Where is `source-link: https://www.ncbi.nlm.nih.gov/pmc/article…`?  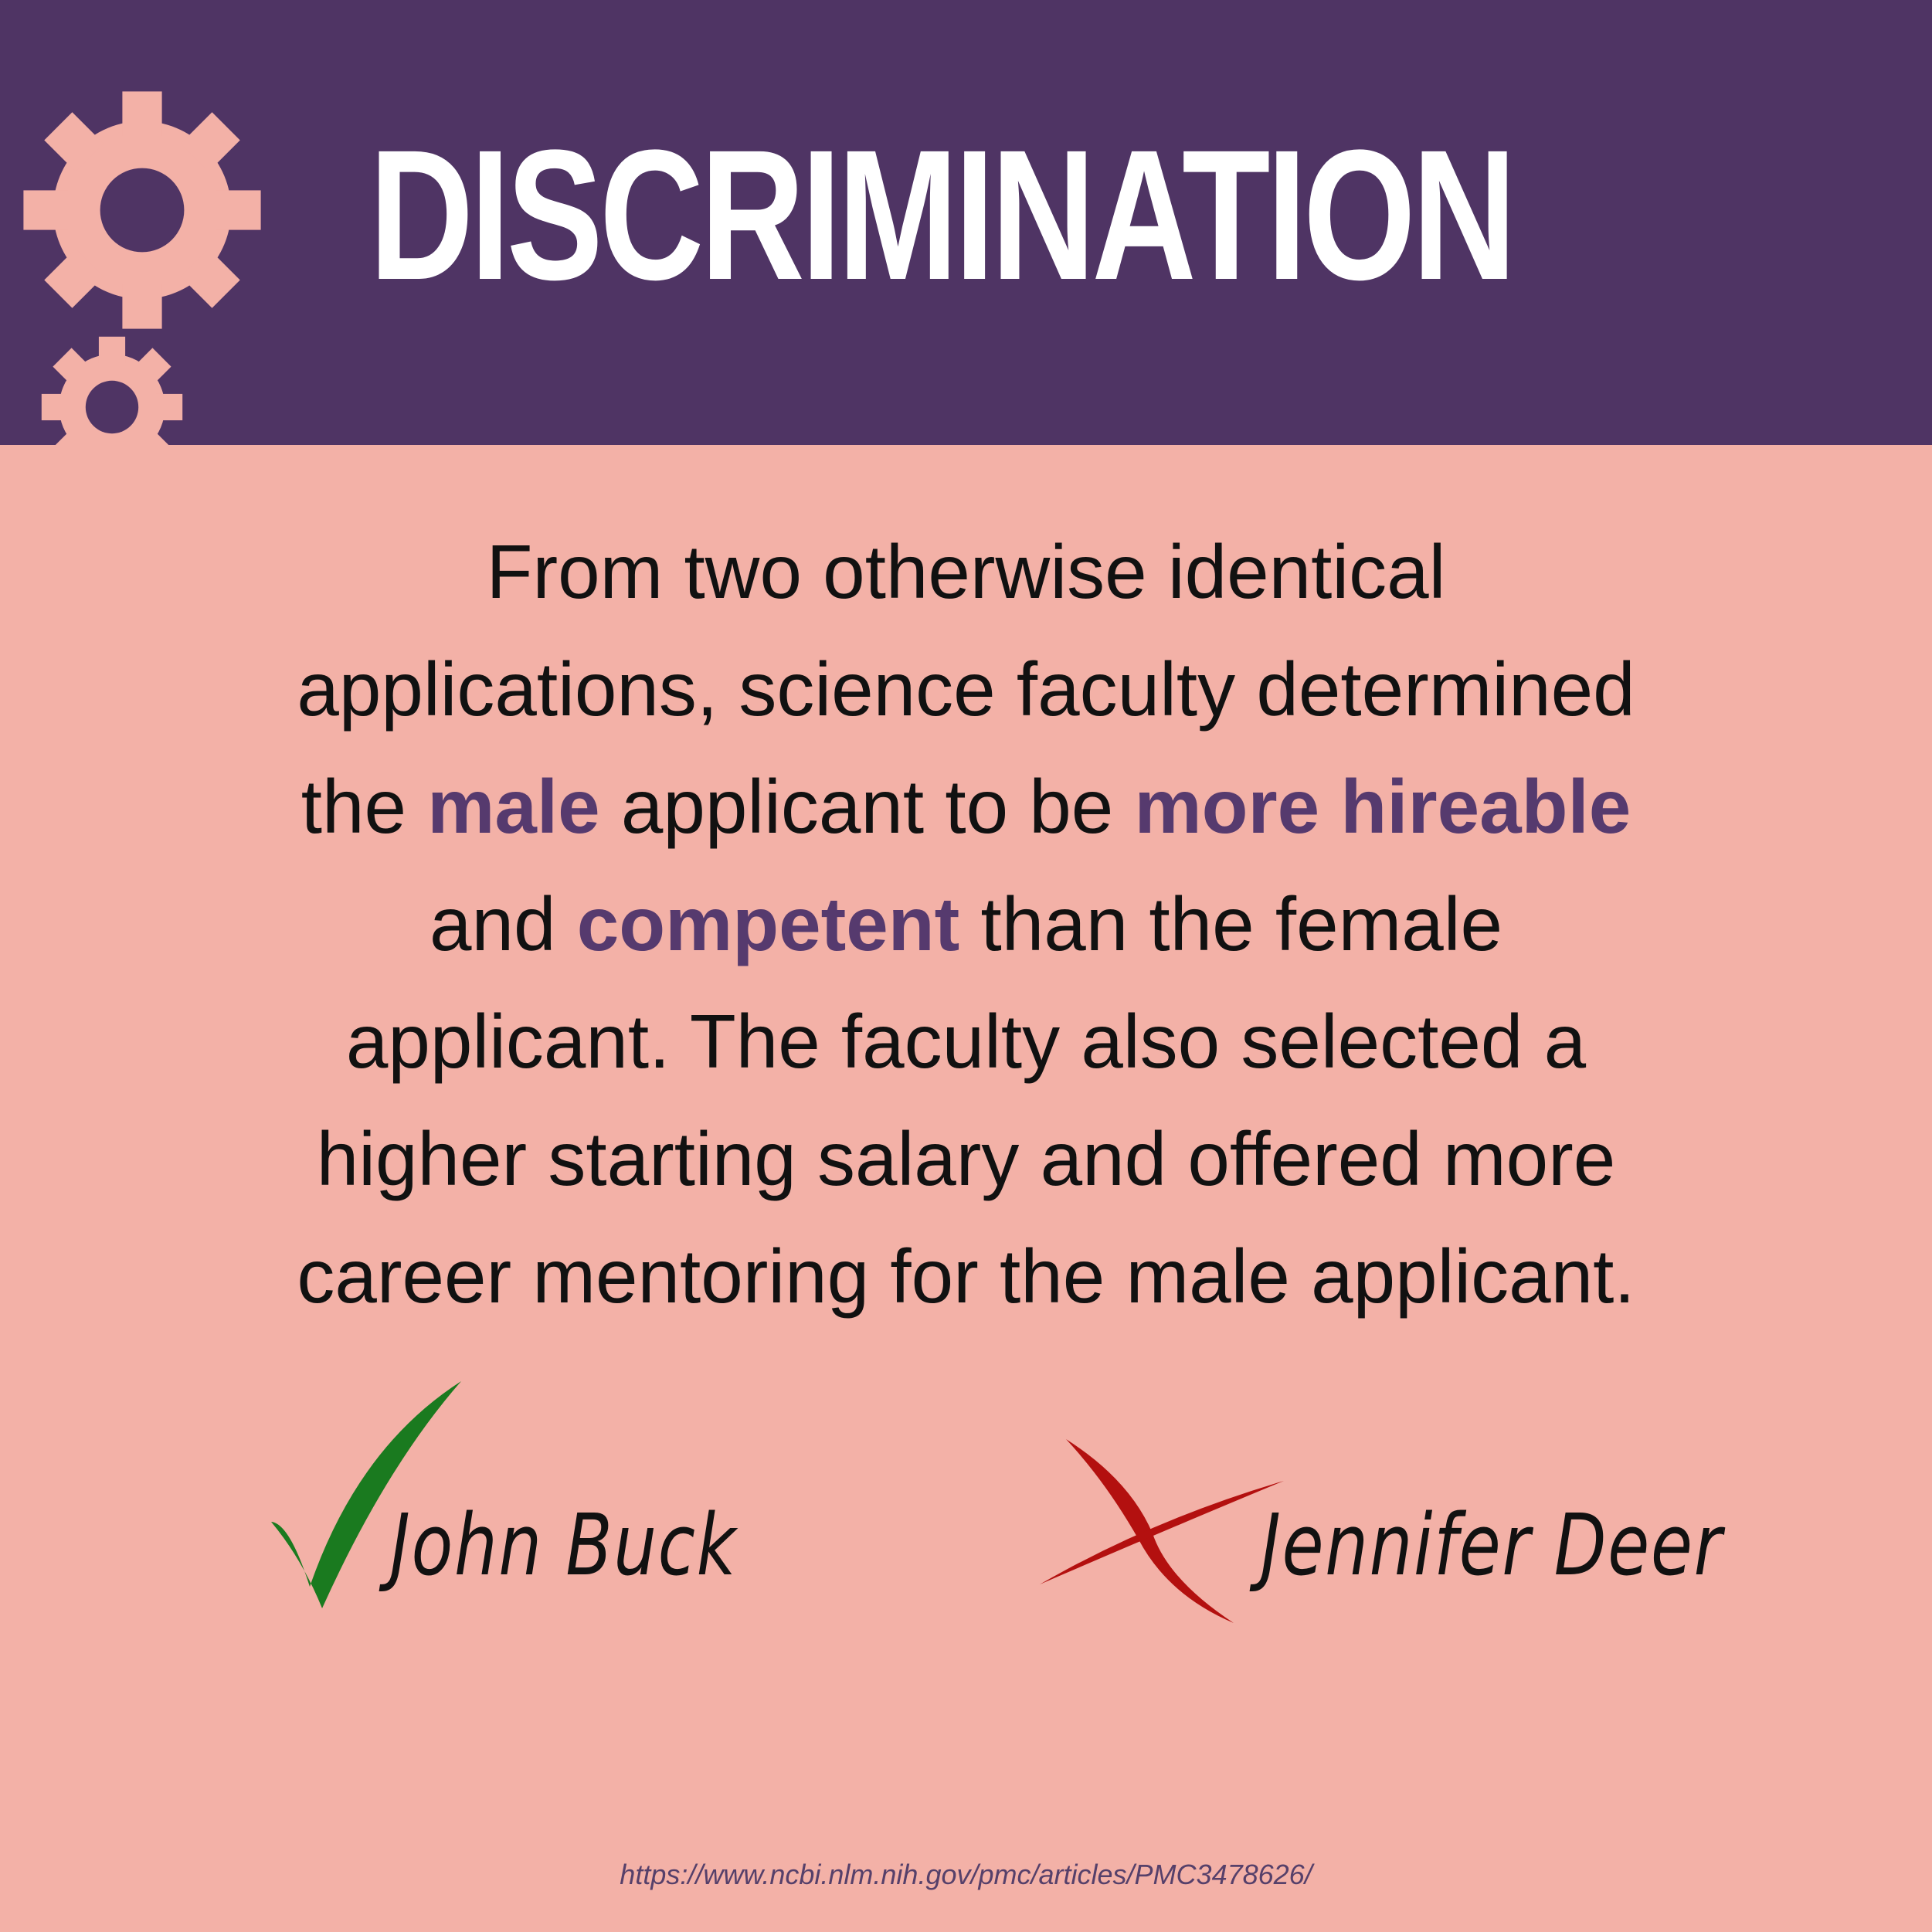 source-link: https://www.ncbi.nlm.nih.gov/pmc/article… is located at coordinates (966, 1875).